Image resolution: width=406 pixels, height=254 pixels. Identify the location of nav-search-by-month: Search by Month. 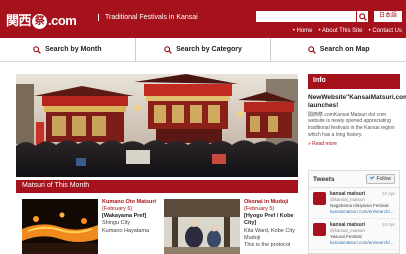
(68, 49).